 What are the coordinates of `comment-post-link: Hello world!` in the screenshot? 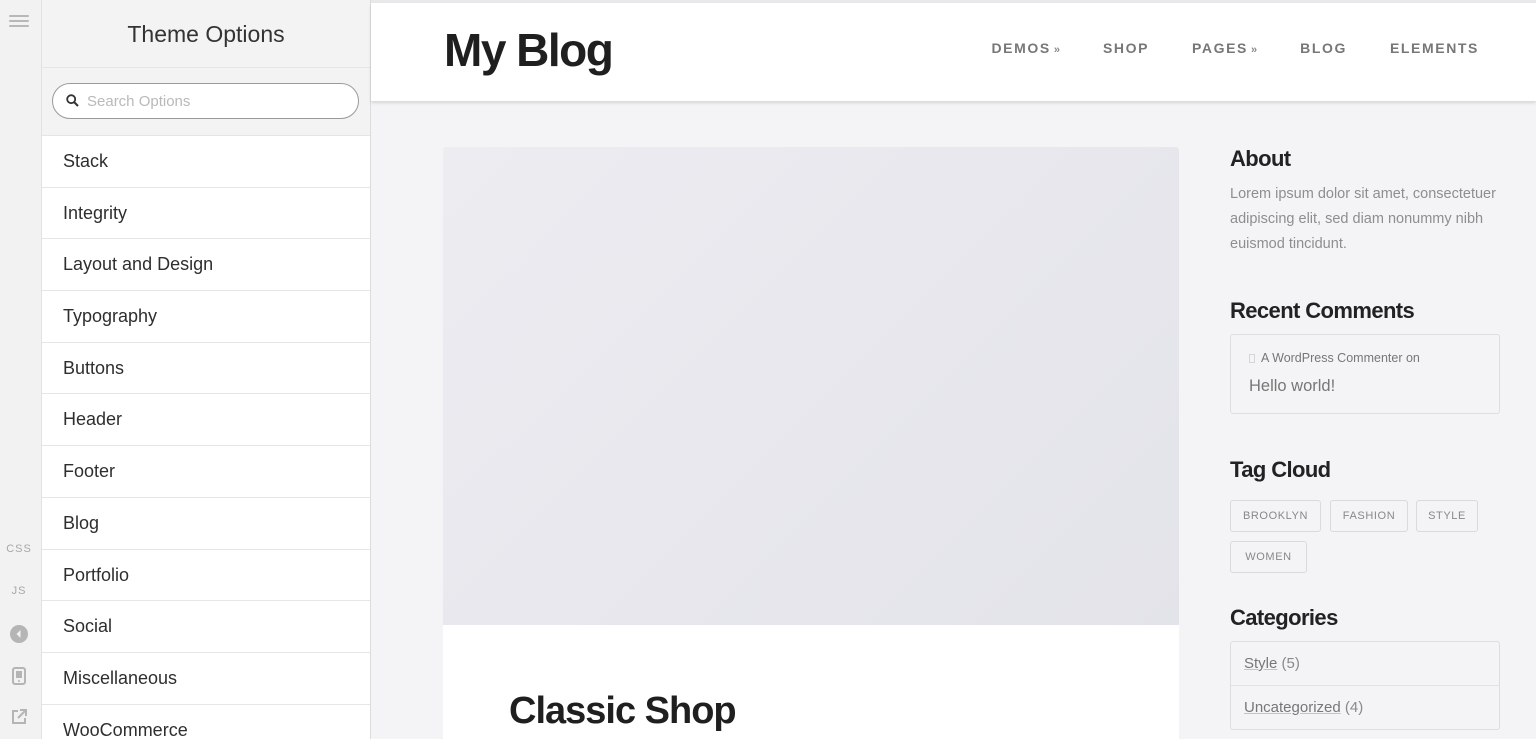 It's located at (1292, 386).